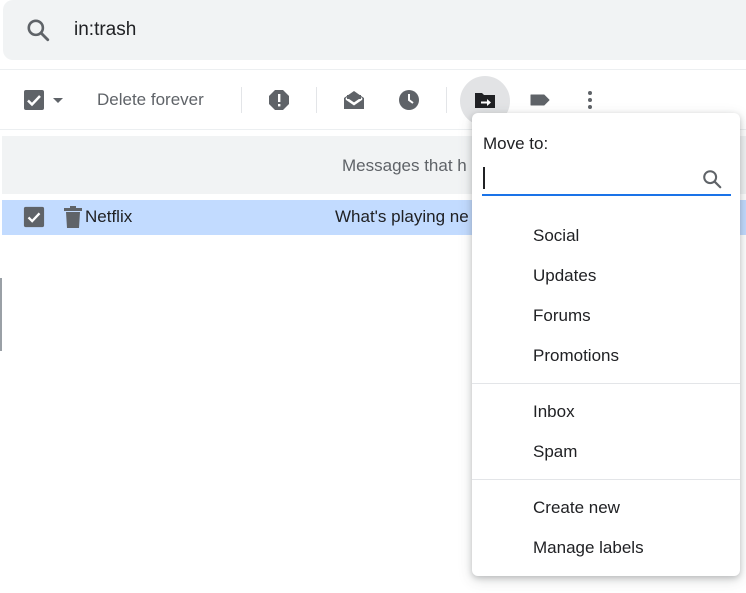 The image size is (746, 593). What do you see at coordinates (606, 452) in the screenshot?
I see `menu-item-spam: Spam` at bounding box center [606, 452].